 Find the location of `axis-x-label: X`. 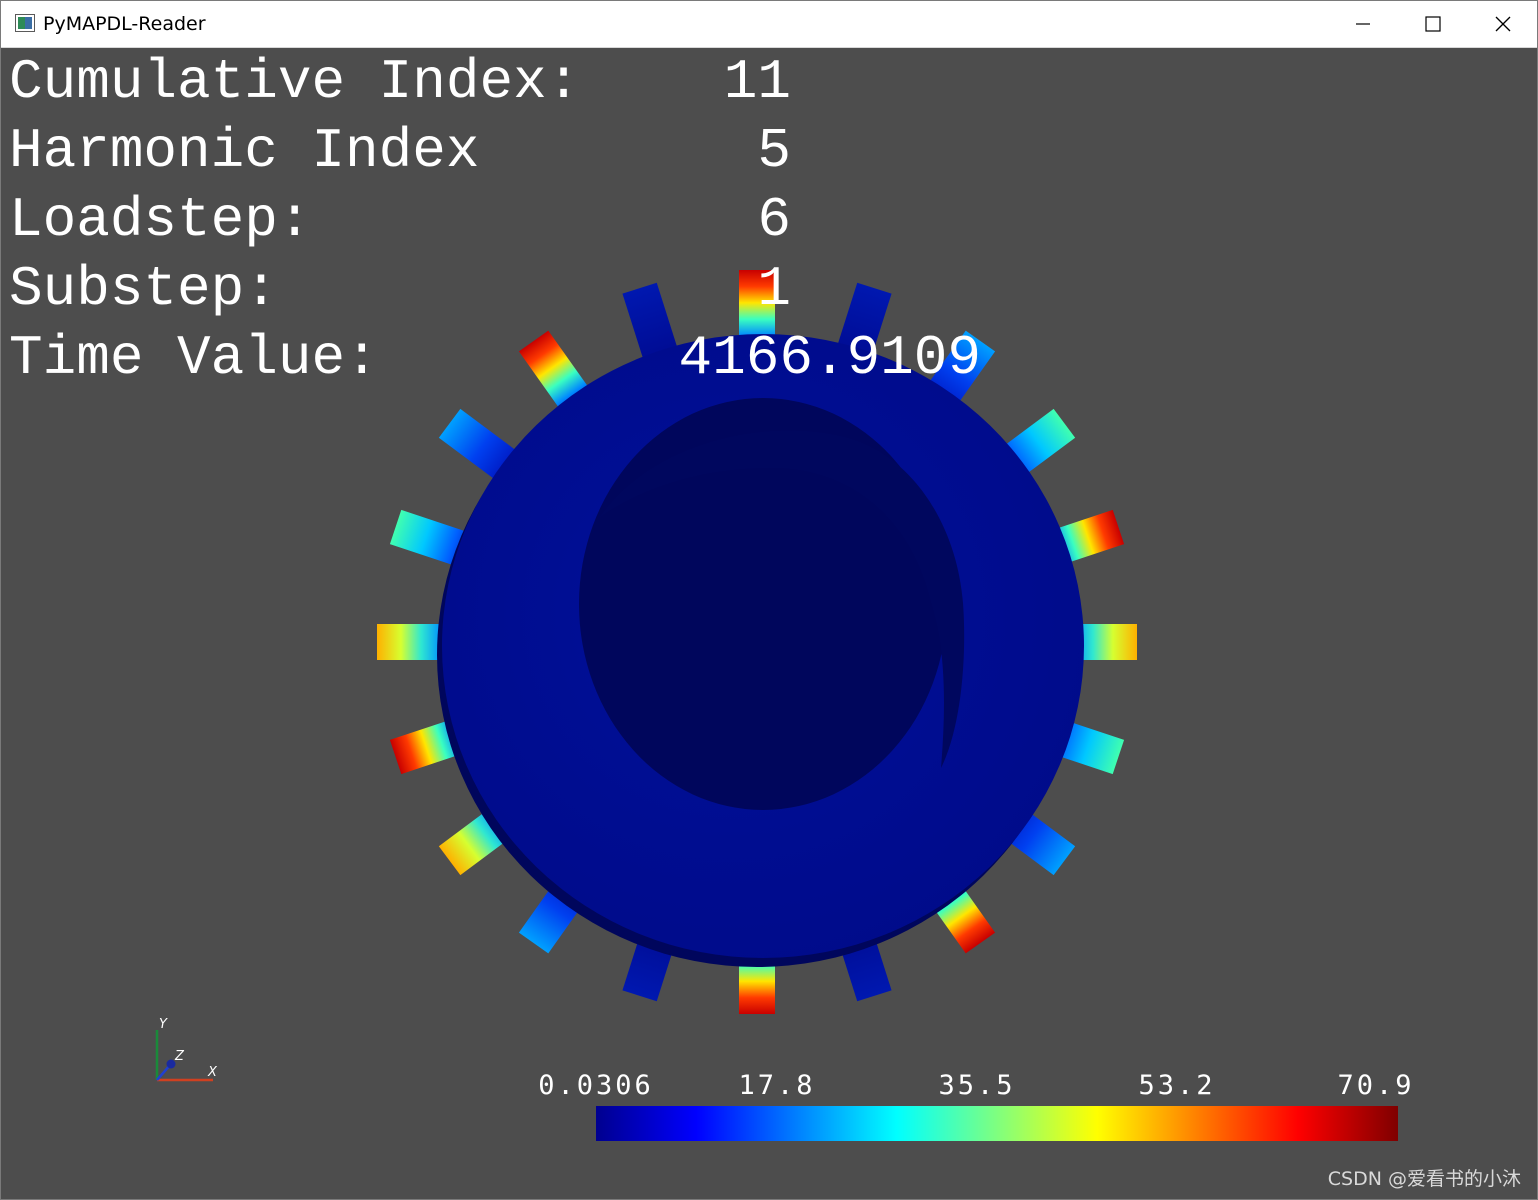

axis-x-label: X is located at coordinates (212, 1072).